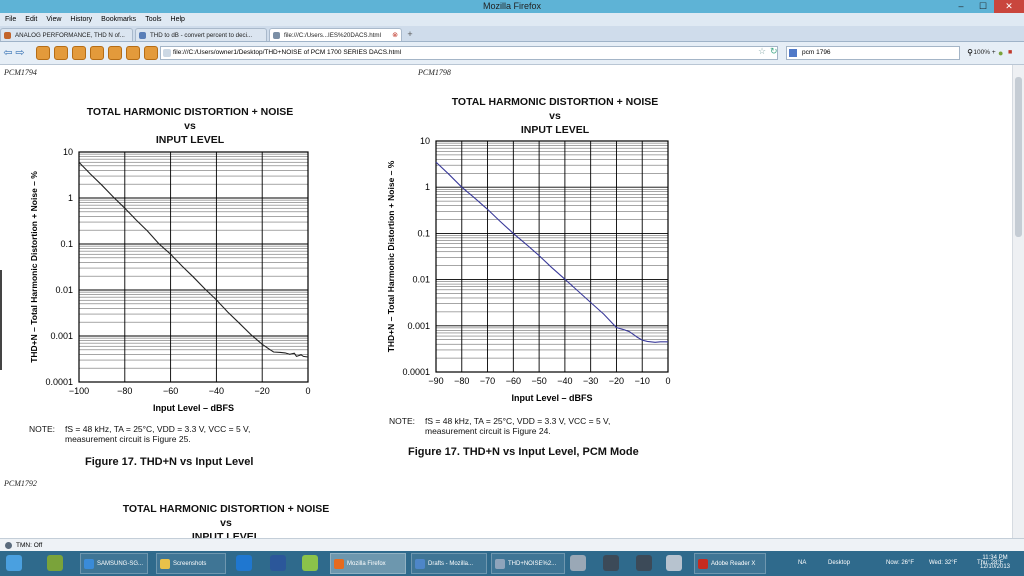  Describe the element at coordinates (793, 53) in the screenshot. I see `search-engine-icon` at that location.